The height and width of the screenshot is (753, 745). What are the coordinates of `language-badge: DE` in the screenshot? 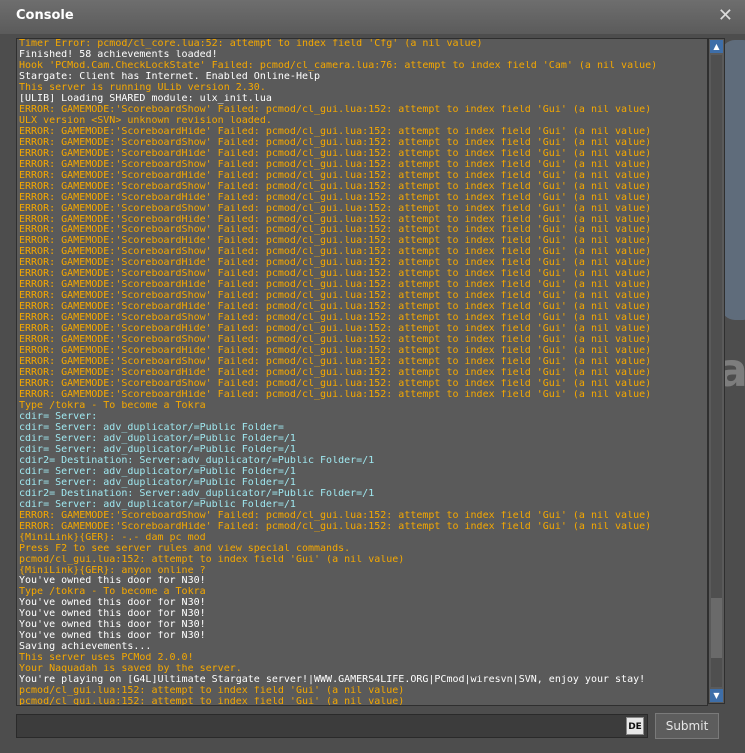 It's located at (635, 726).